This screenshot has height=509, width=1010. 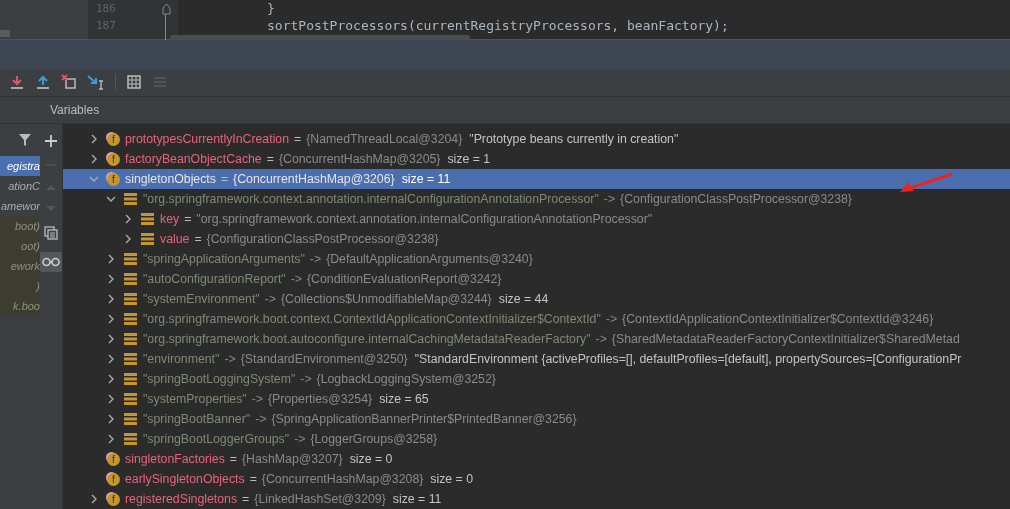 I want to click on stack-frame: oot), so click(x=20, y=246).